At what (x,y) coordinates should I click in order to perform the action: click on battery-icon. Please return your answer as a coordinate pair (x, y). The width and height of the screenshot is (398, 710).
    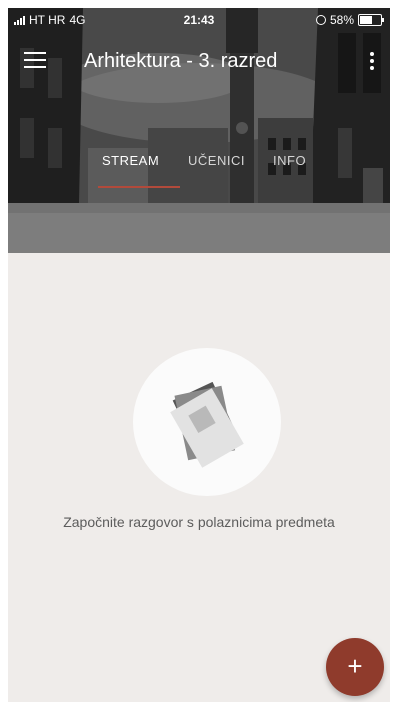
    Looking at the image, I should click on (371, 20).